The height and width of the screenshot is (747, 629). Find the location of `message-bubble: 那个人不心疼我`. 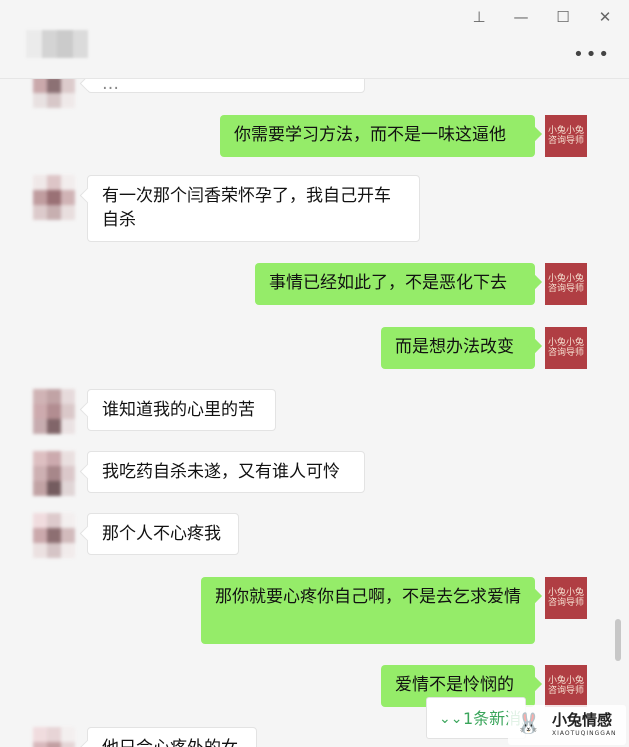

message-bubble: 那个人不心疼我 is located at coordinates (163, 534).